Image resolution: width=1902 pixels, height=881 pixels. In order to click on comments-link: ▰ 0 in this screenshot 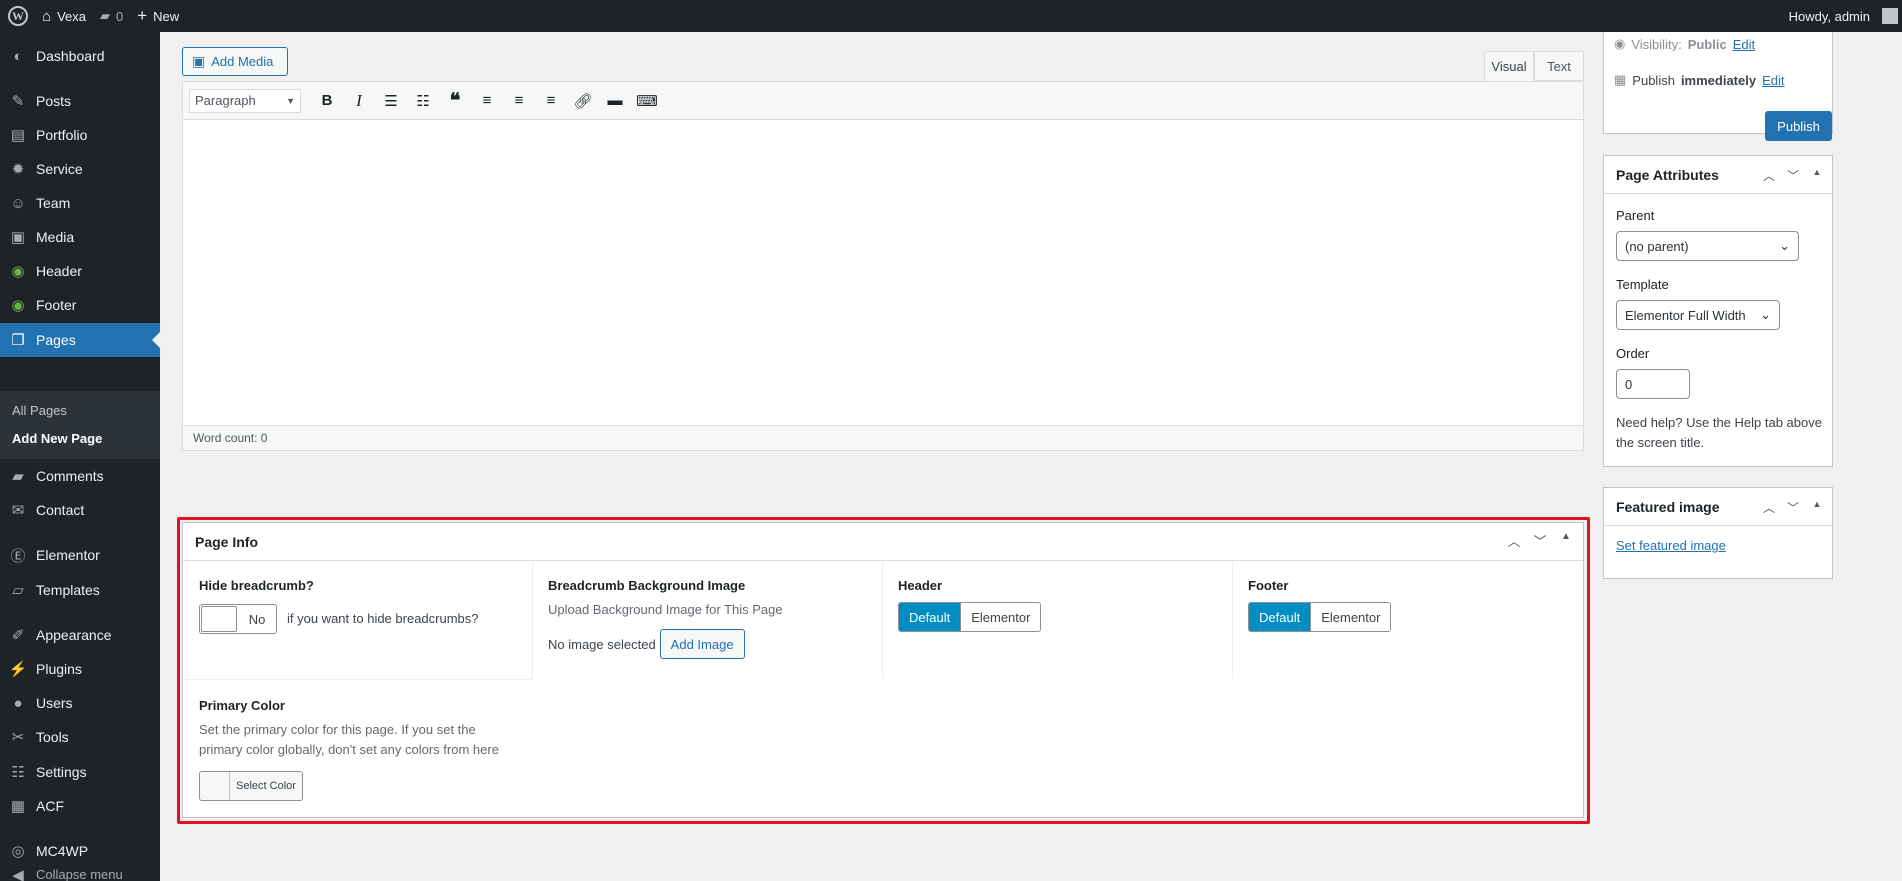, I will do `click(111, 16)`.